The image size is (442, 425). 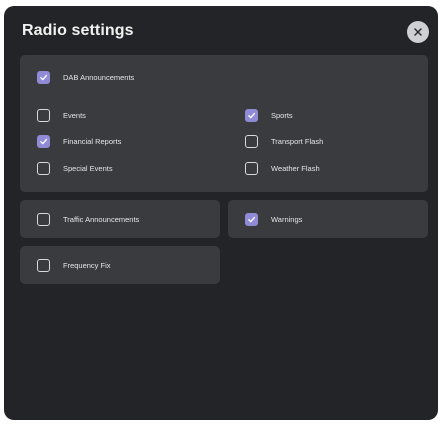 I want to click on dab-announcements-label: DAB Announcements, so click(x=99, y=77).